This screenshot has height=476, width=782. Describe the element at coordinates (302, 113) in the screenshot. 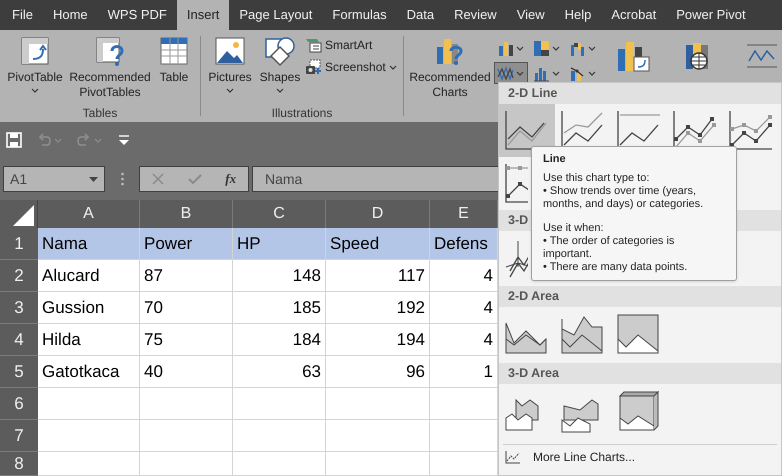

I see `group-label: Illustrations` at that location.